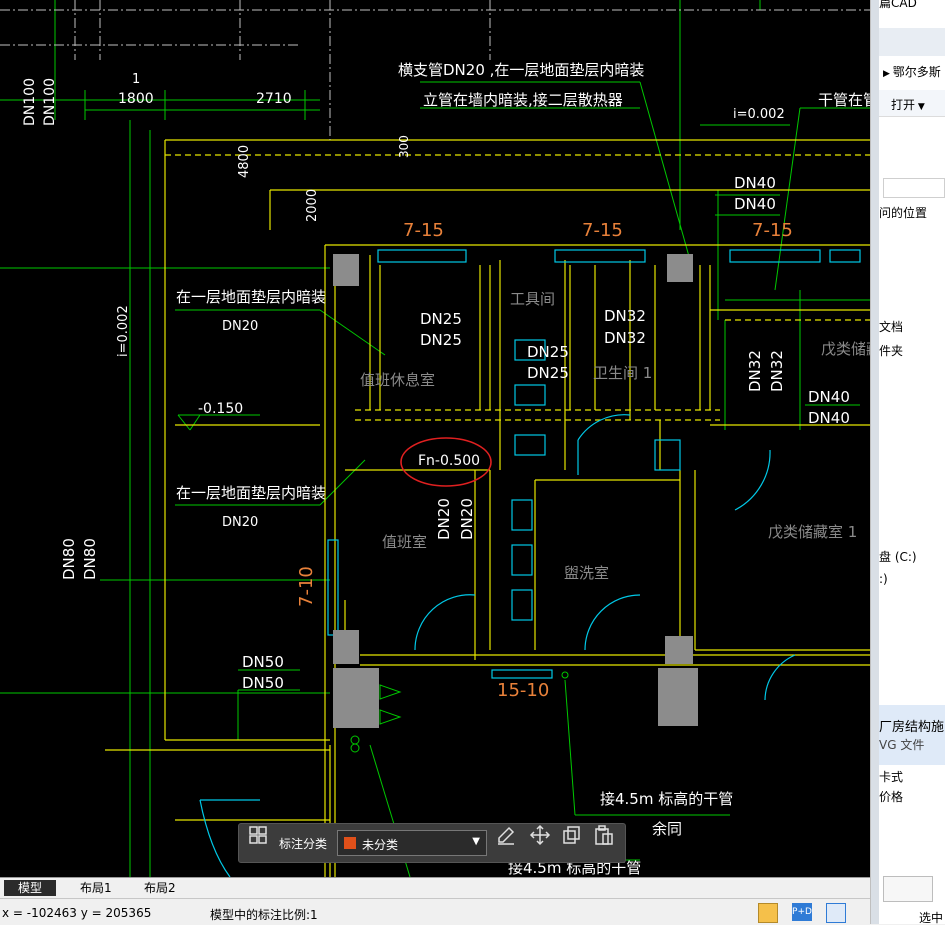  What do you see at coordinates (667, 799) in the screenshot?
I see `annotation-connect-4-5m: 接4.5m 标高的干管` at bounding box center [667, 799].